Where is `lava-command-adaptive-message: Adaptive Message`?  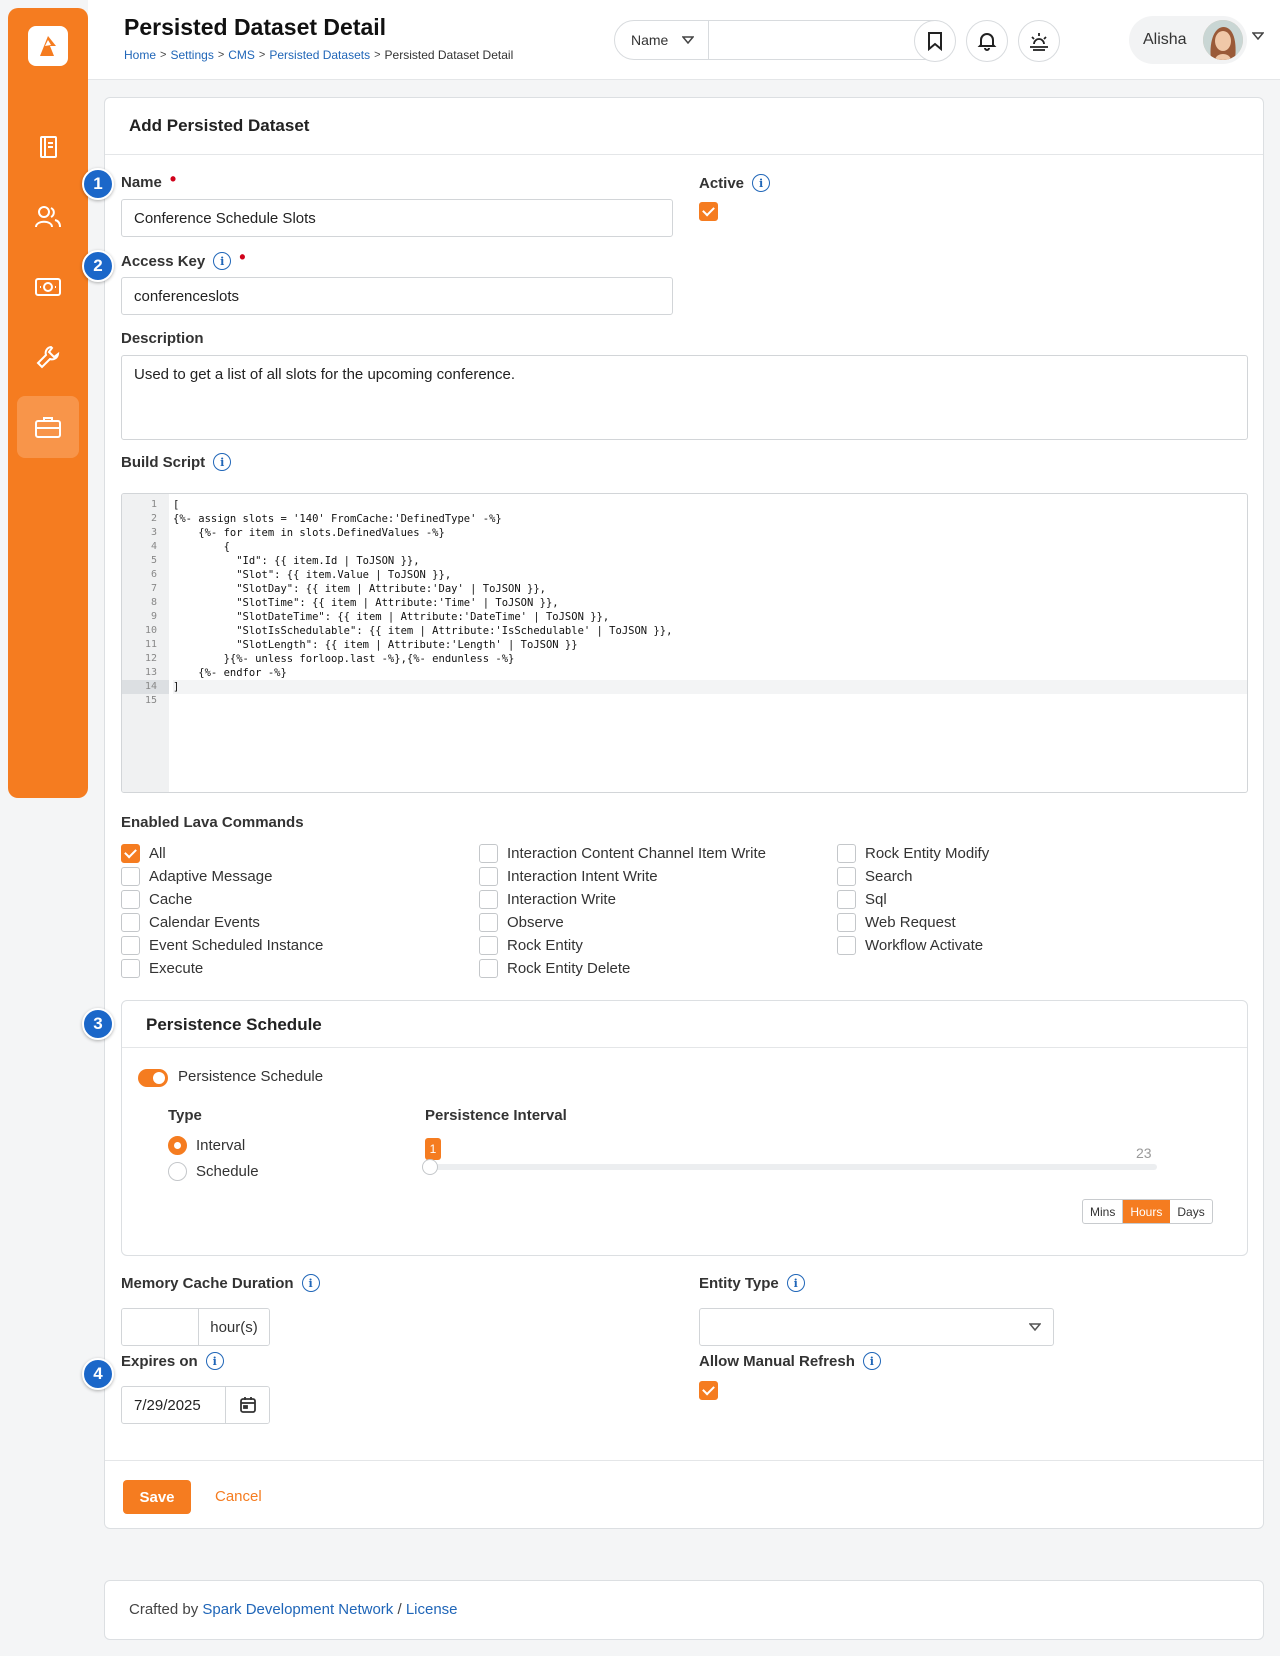
lava-command-adaptive-message: Adaptive Message is located at coordinates (196, 876).